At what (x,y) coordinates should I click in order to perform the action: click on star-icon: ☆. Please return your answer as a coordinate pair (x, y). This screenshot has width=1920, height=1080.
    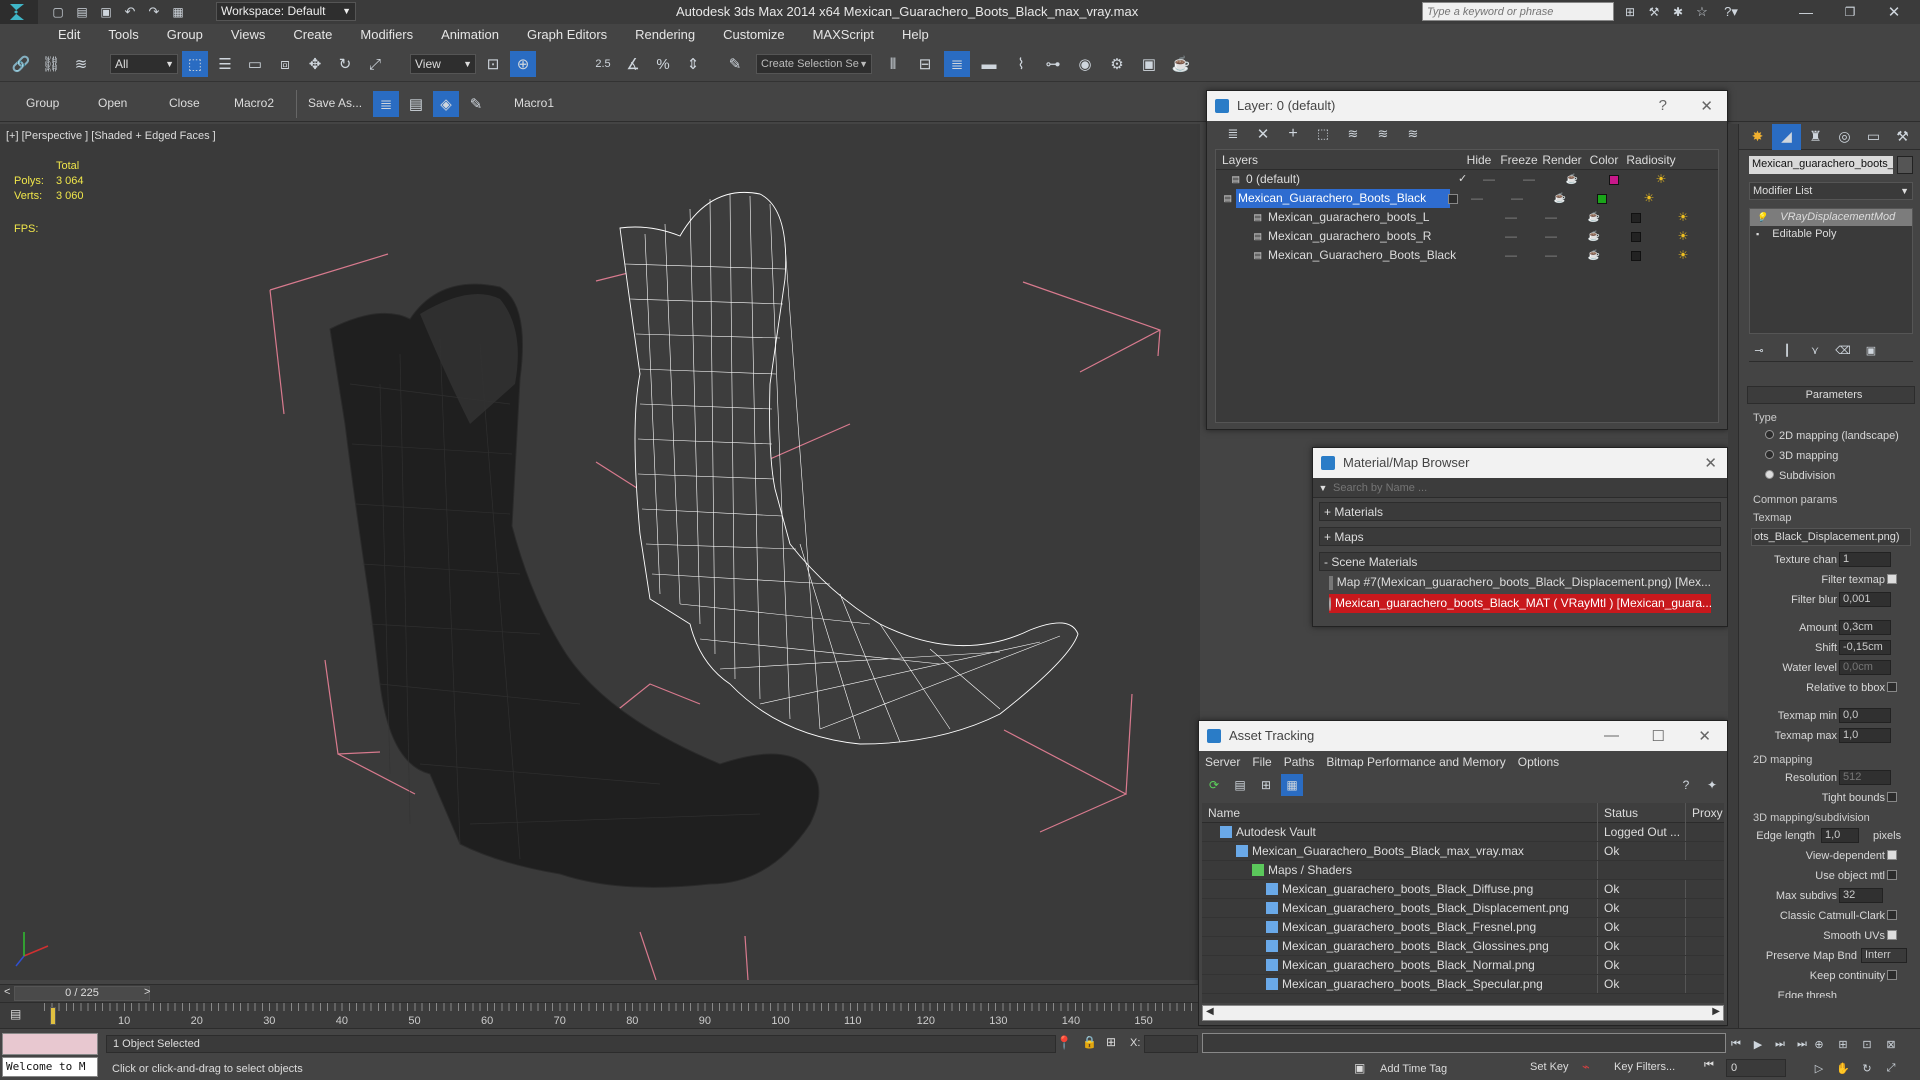
    Looking at the image, I should click on (1702, 12).